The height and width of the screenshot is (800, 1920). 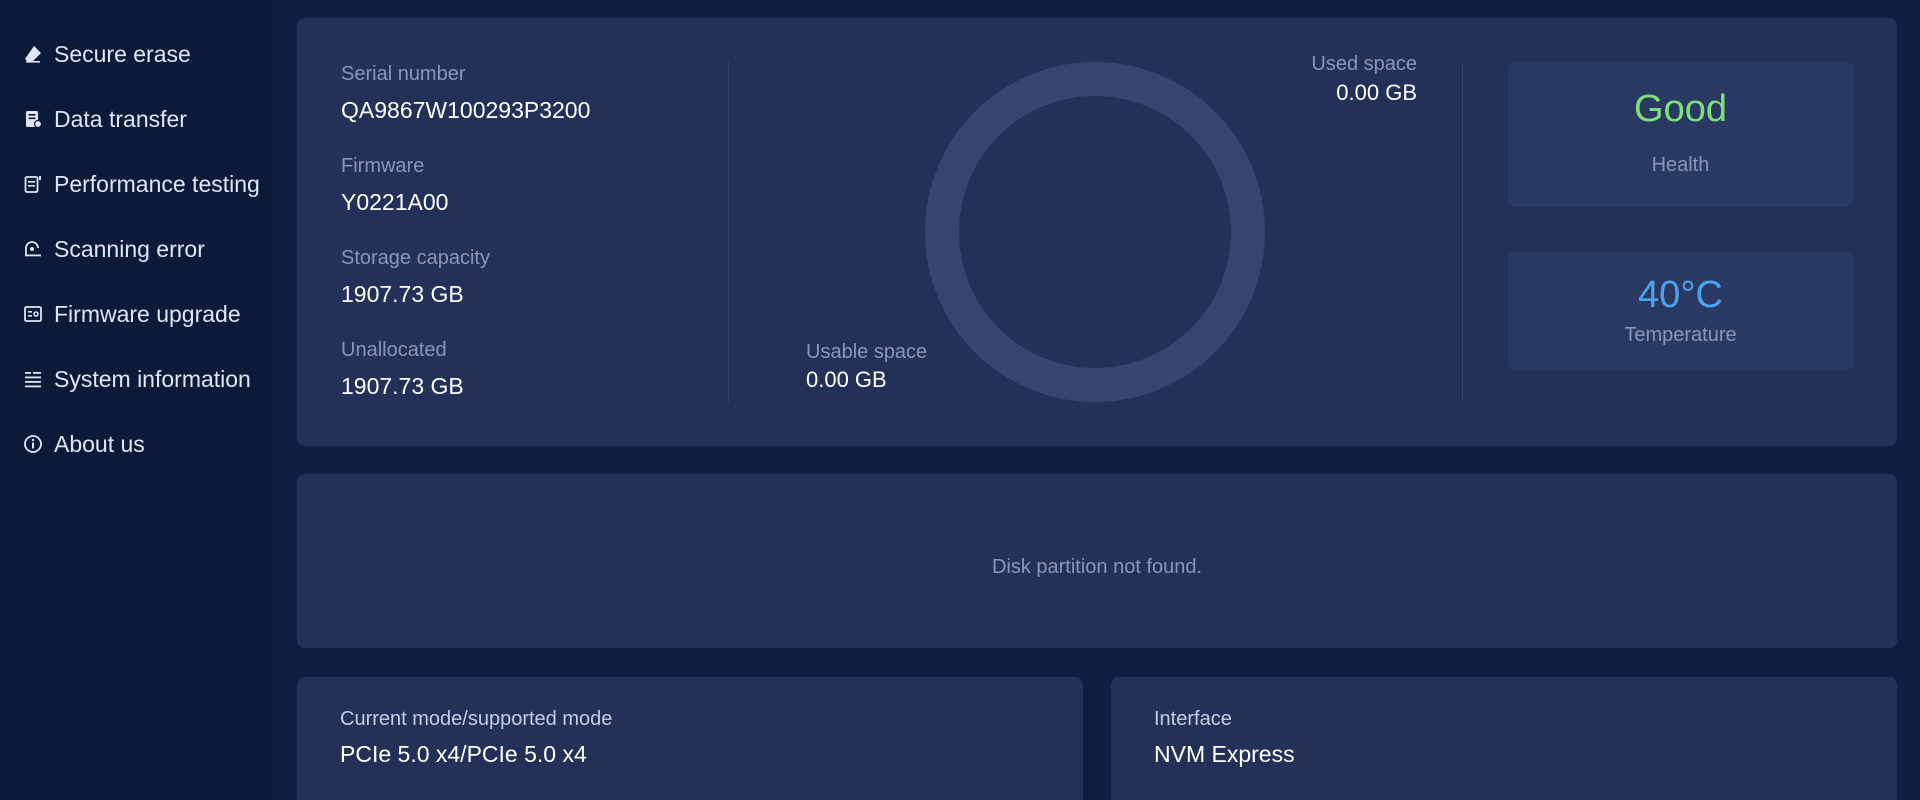 I want to click on interface-value: NVM Express, so click(x=1224, y=754).